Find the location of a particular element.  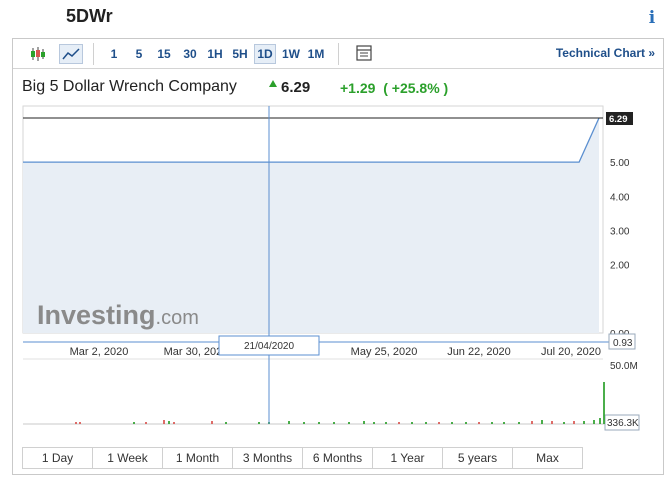

last-price-tag: 6.29 is located at coordinates (618, 119).